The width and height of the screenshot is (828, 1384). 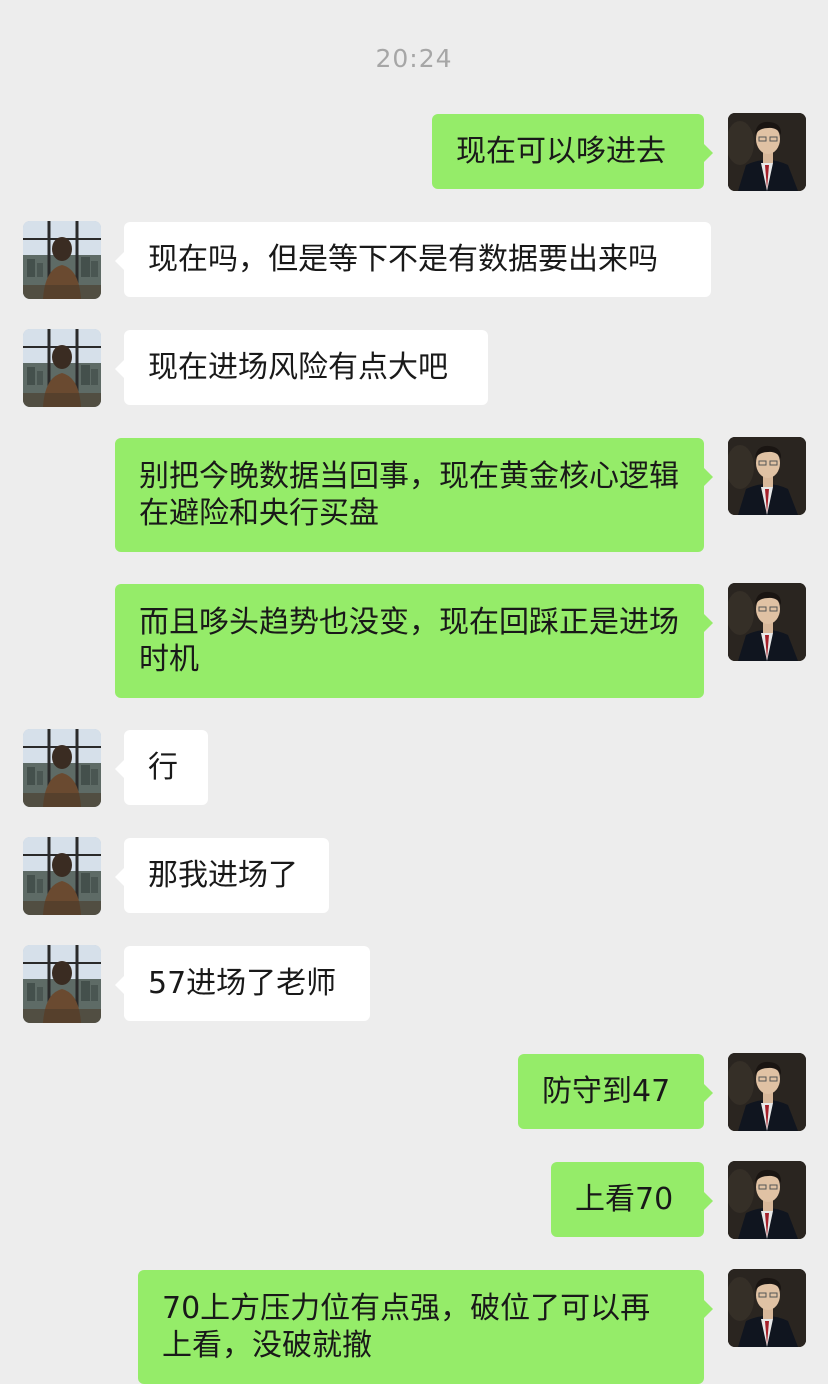 What do you see at coordinates (561, 151) in the screenshot?
I see `message-text: 现在可以哆进去` at bounding box center [561, 151].